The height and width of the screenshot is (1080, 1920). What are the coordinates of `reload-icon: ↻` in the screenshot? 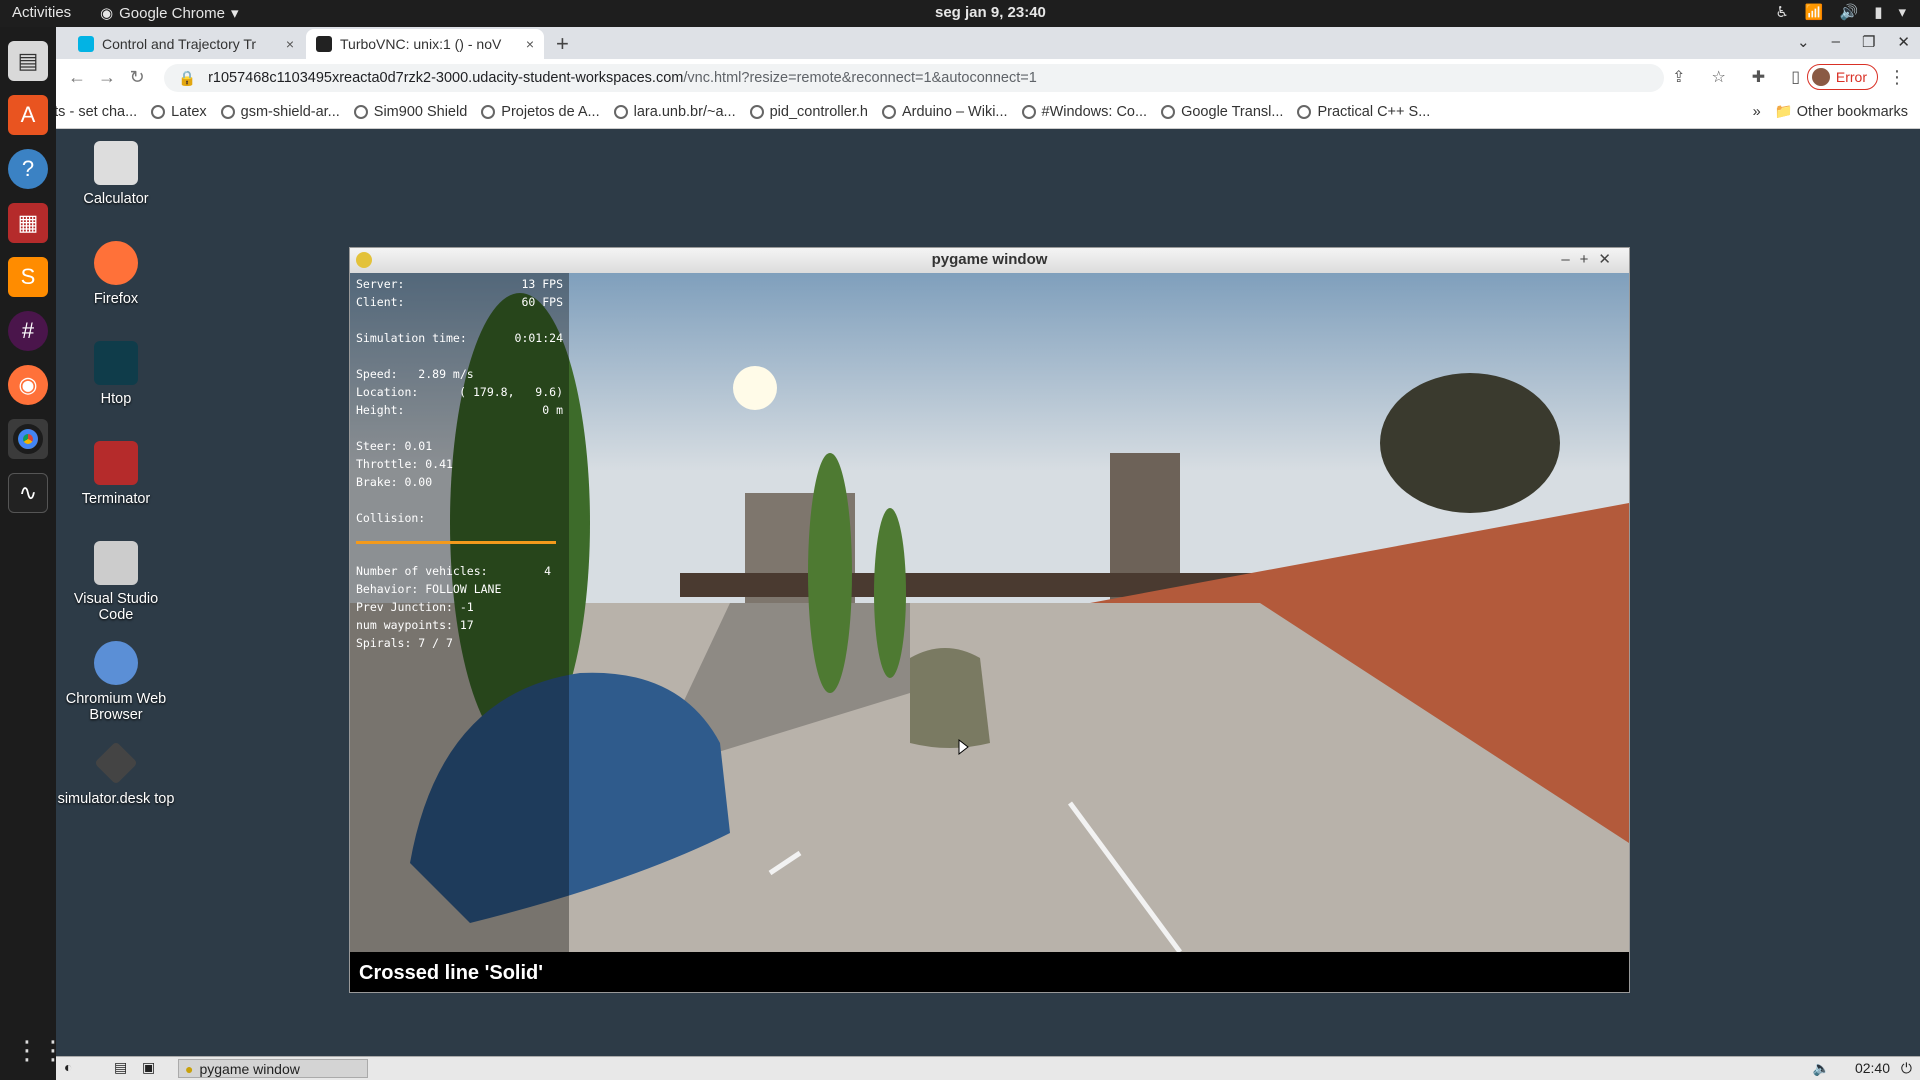 It's located at (137, 77).